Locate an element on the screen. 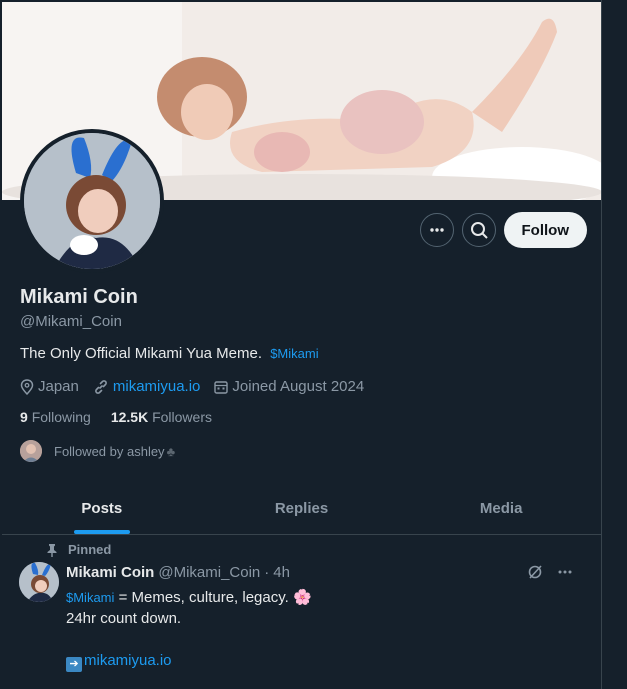 The image size is (627, 689). pinned-indicator: Pinned is located at coordinates (78, 549).